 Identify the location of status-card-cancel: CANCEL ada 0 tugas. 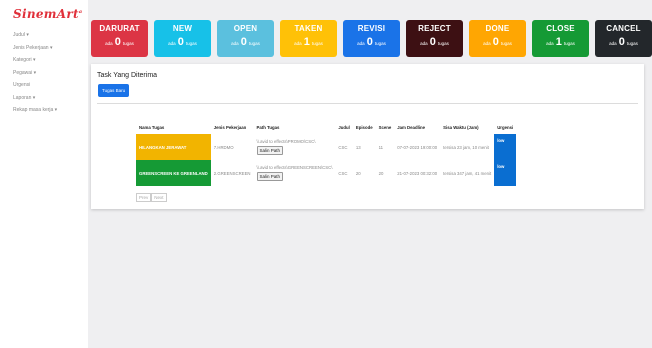
(623, 38).